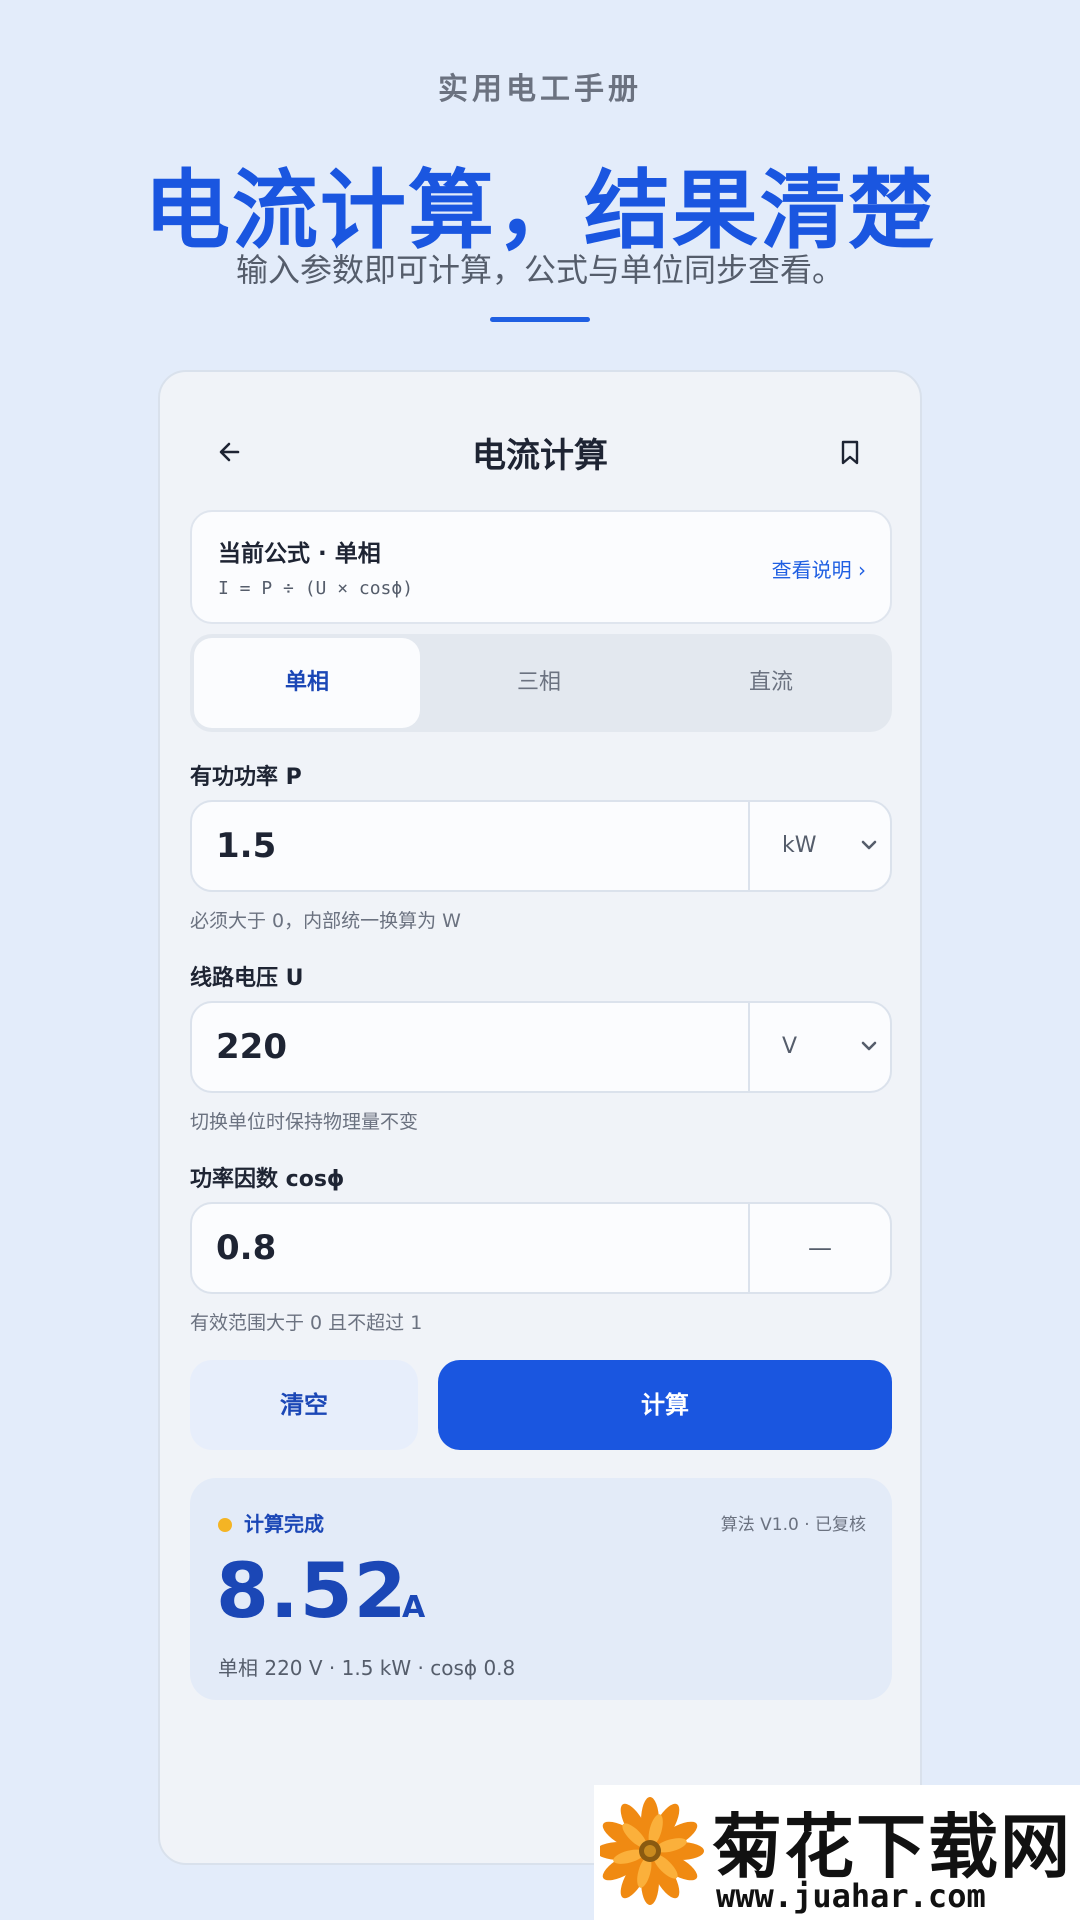  I want to click on formula-card: 当前公式 · 单相 I = P ÷ (U × cosϕ) 查看说明 ›, so click(541, 567).